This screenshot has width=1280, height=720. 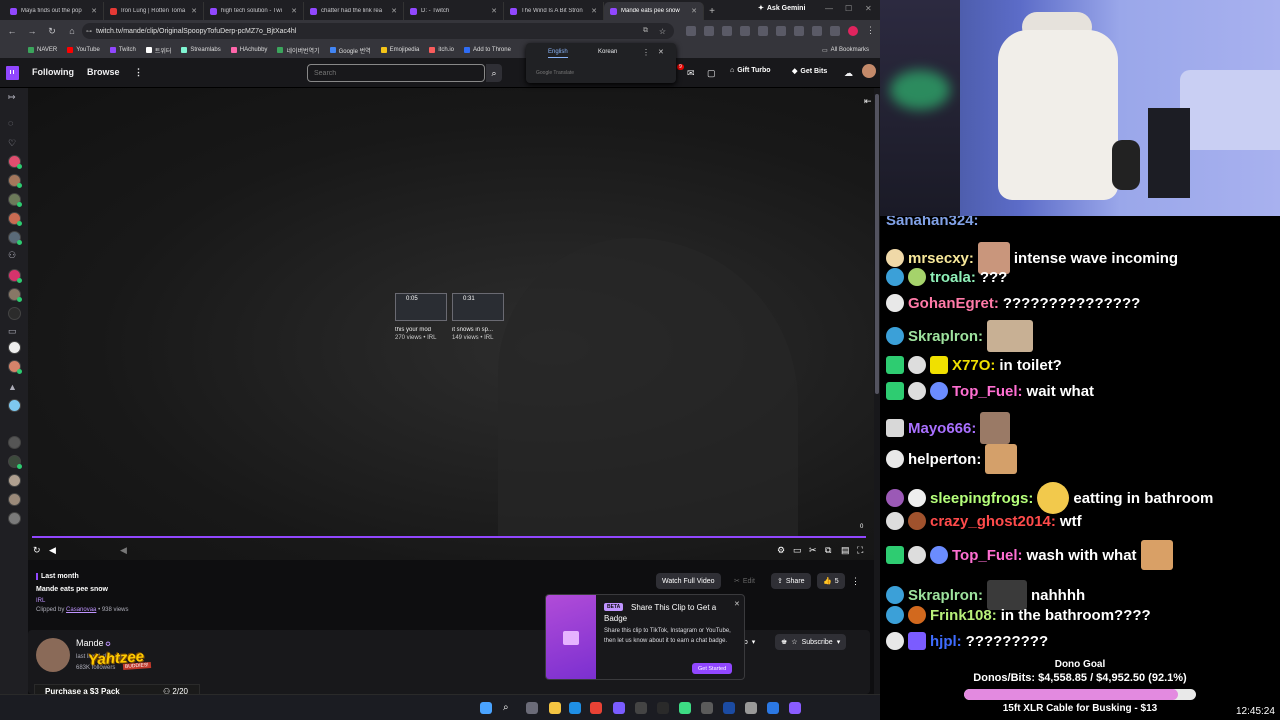 What do you see at coordinates (103, 72) in the screenshot?
I see `nav-browse: Browse` at bounding box center [103, 72].